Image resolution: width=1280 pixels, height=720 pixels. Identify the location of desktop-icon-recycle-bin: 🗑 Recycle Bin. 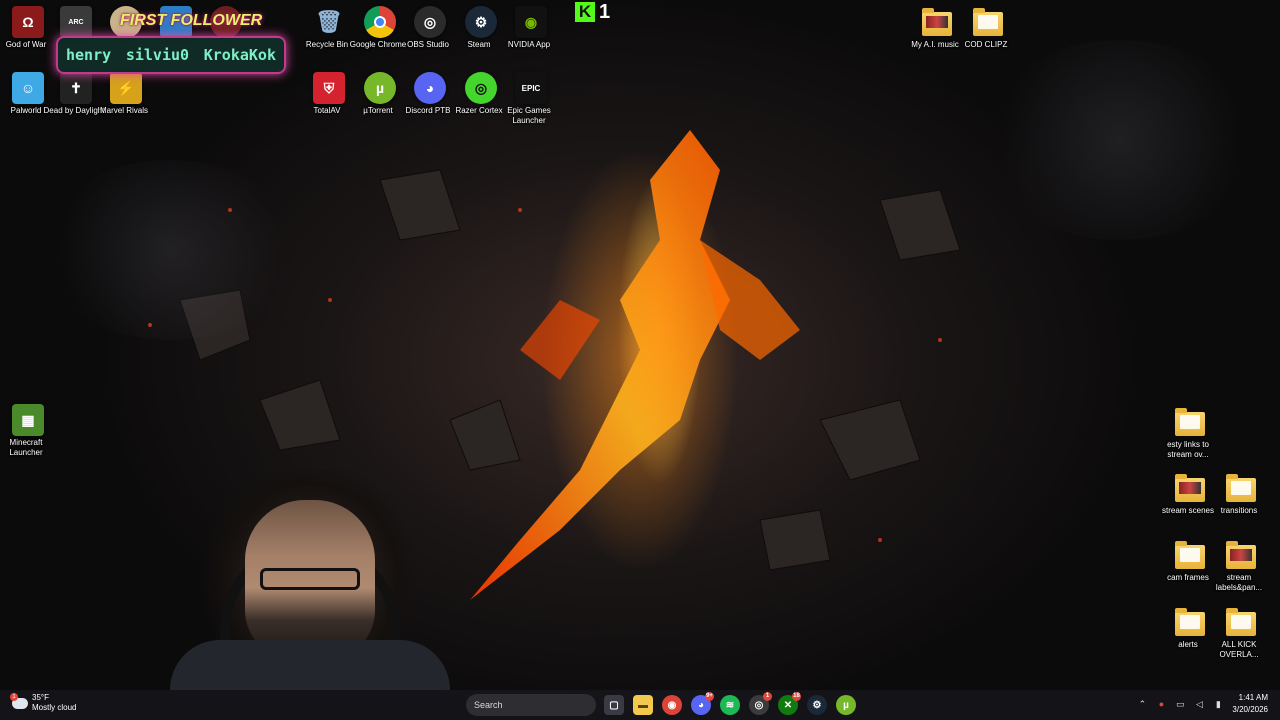
(329, 37).